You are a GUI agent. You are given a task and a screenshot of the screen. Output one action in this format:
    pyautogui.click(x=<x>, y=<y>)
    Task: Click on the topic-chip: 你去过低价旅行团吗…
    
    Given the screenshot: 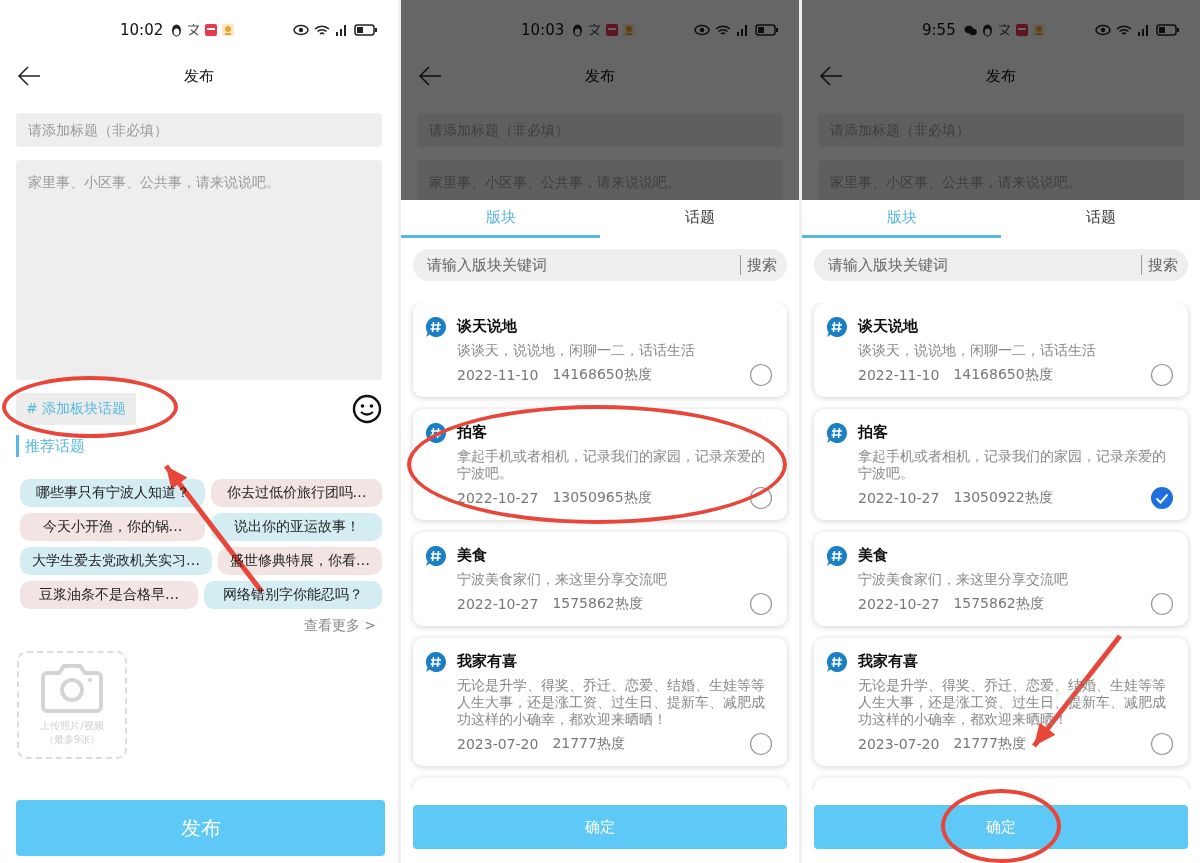 What is the action you would take?
    pyautogui.click(x=296, y=493)
    